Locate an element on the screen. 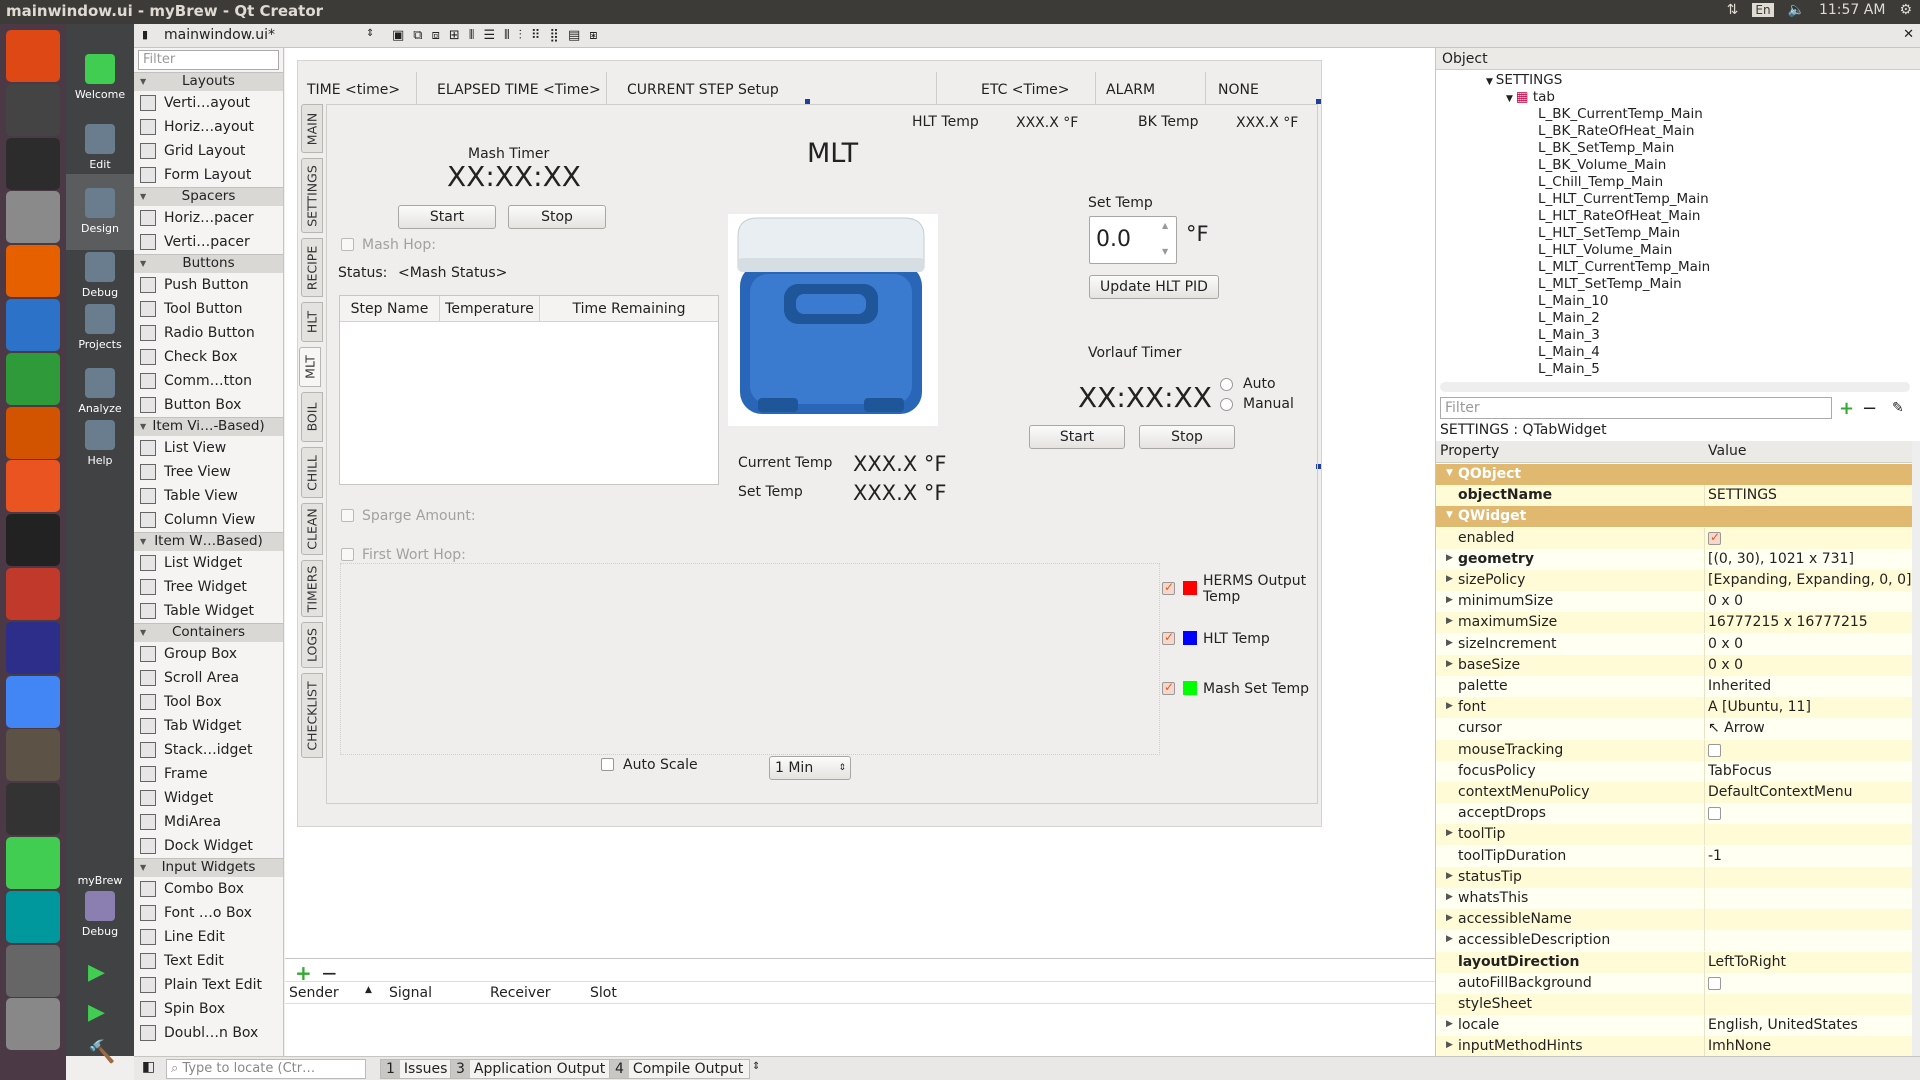  widget-item: Tree Widget is located at coordinates (208, 587).